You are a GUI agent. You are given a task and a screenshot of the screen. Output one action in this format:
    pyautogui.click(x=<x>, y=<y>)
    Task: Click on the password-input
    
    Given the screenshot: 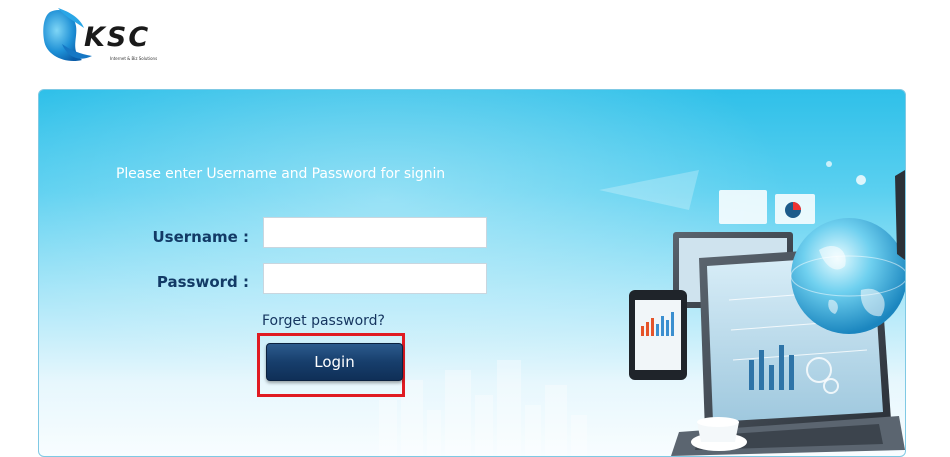 What is the action you would take?
    pyautogui.click(x=375, y=278)
    